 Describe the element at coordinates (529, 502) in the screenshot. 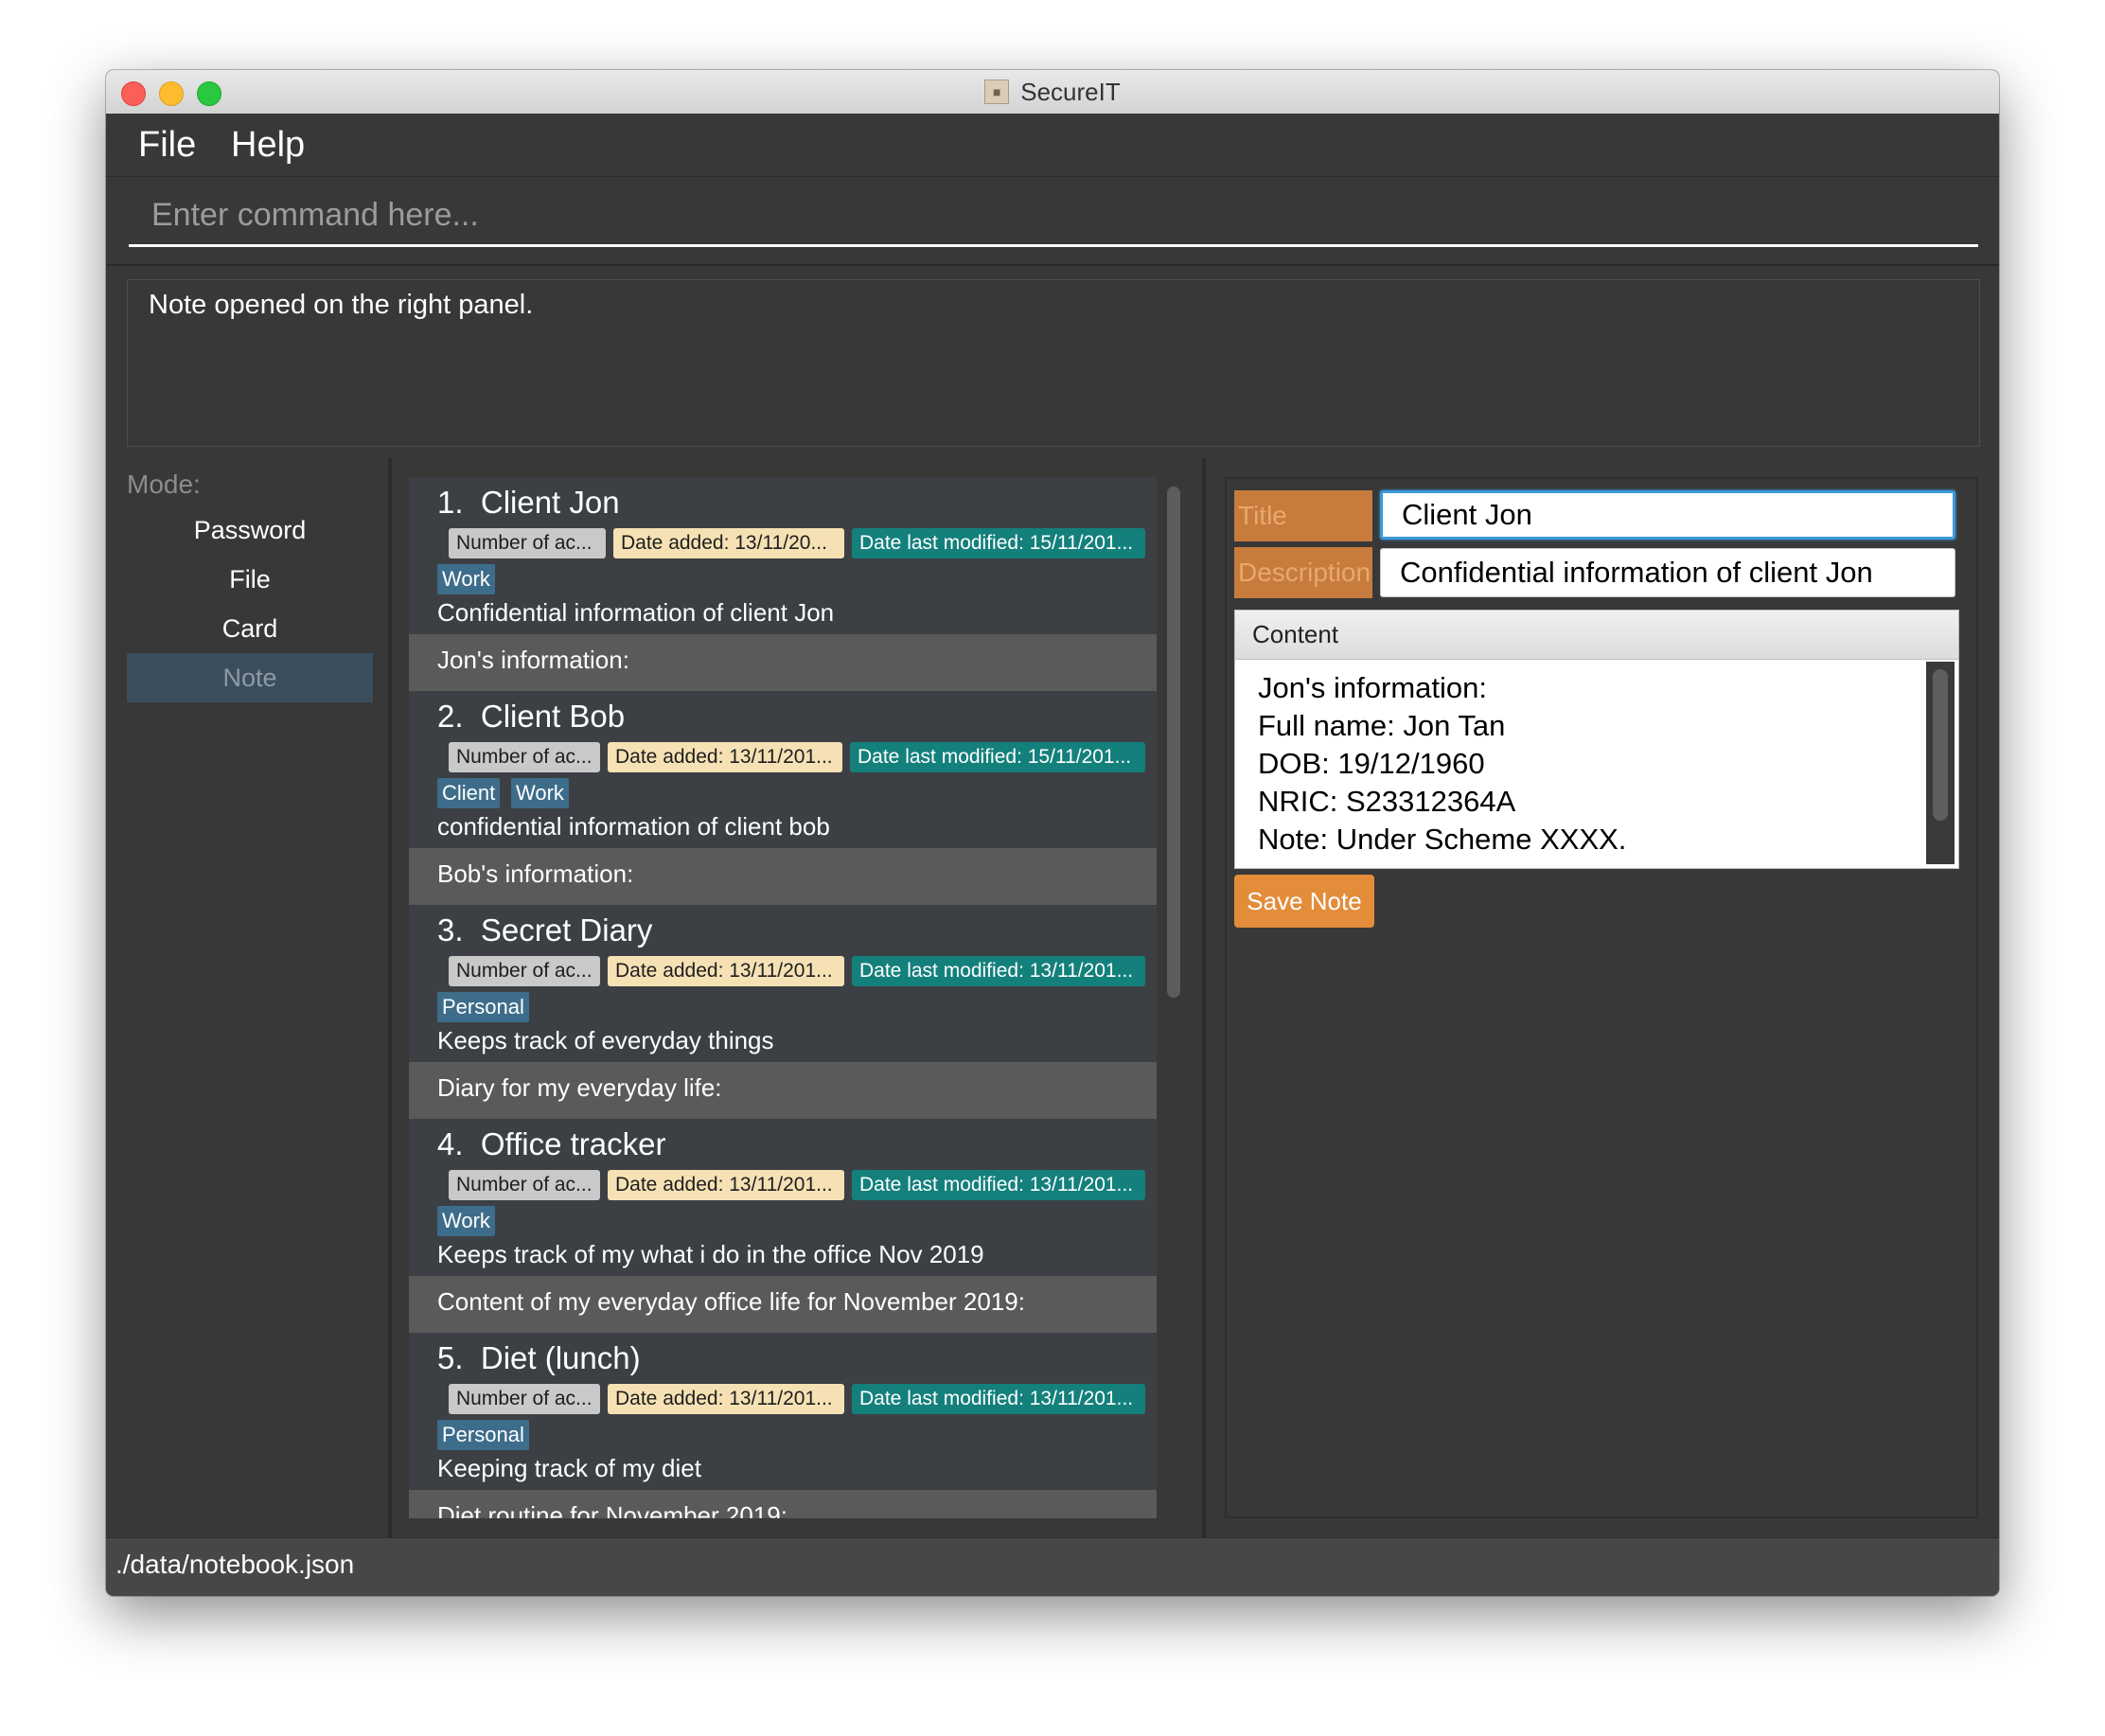

I see `note-title: 1. Client Jon` at that location.